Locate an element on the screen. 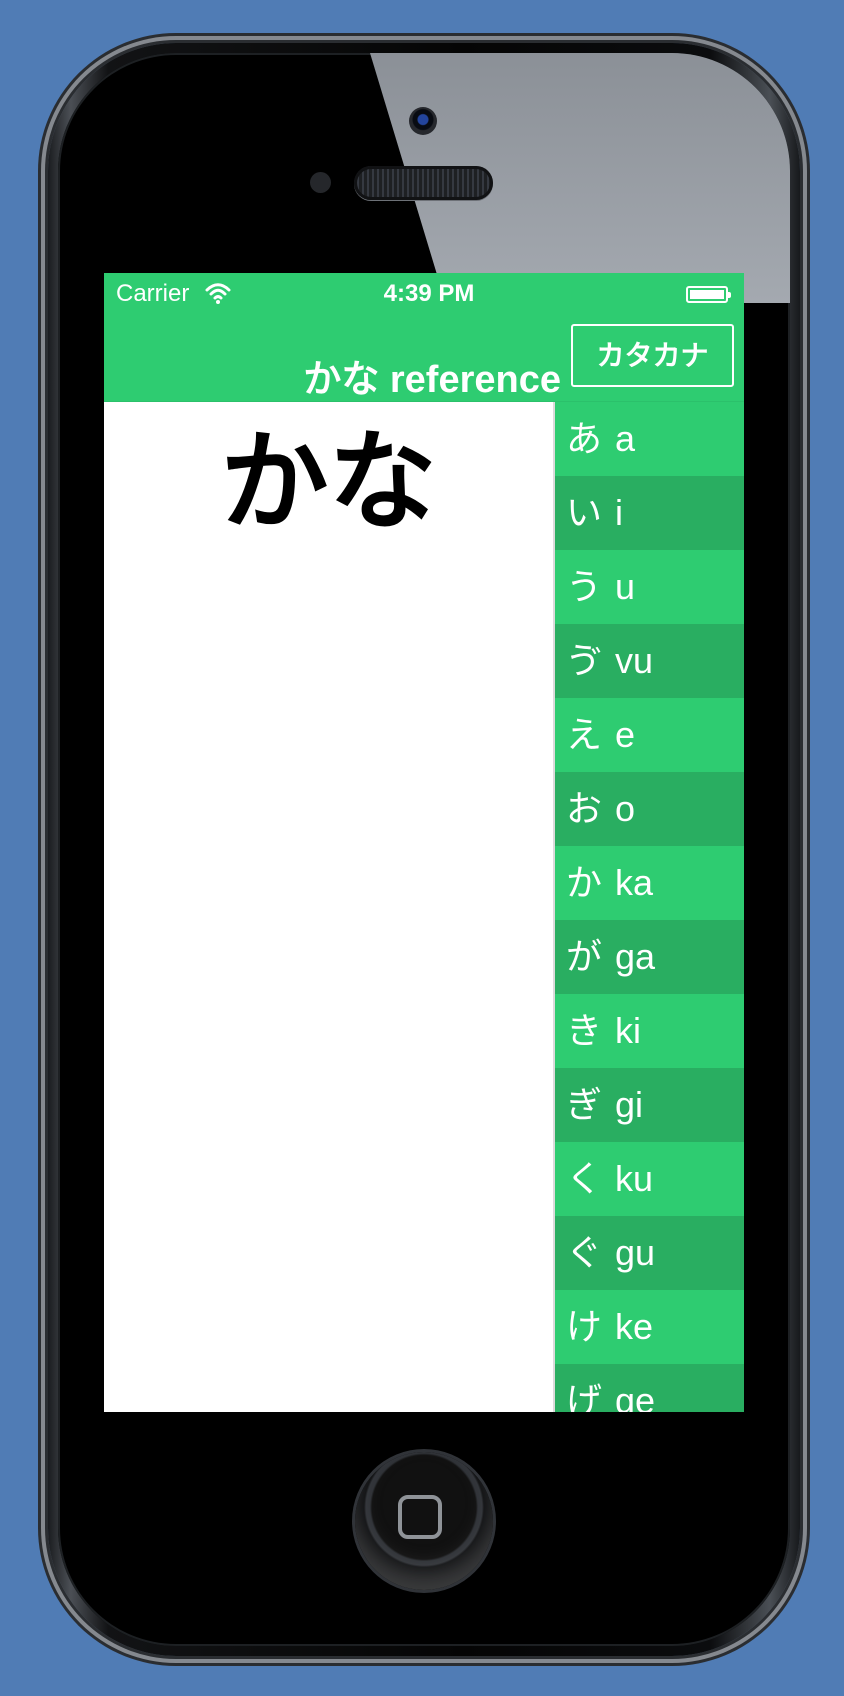 The height and width of the screenshot is (1696, 844). kana-list-item-ke: け ke is located at coordinates (649, 1327).